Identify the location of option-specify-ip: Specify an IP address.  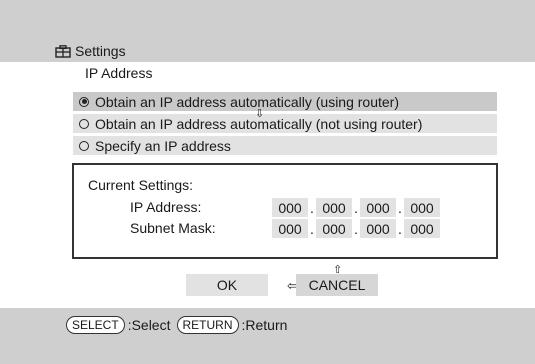
(285, 145).